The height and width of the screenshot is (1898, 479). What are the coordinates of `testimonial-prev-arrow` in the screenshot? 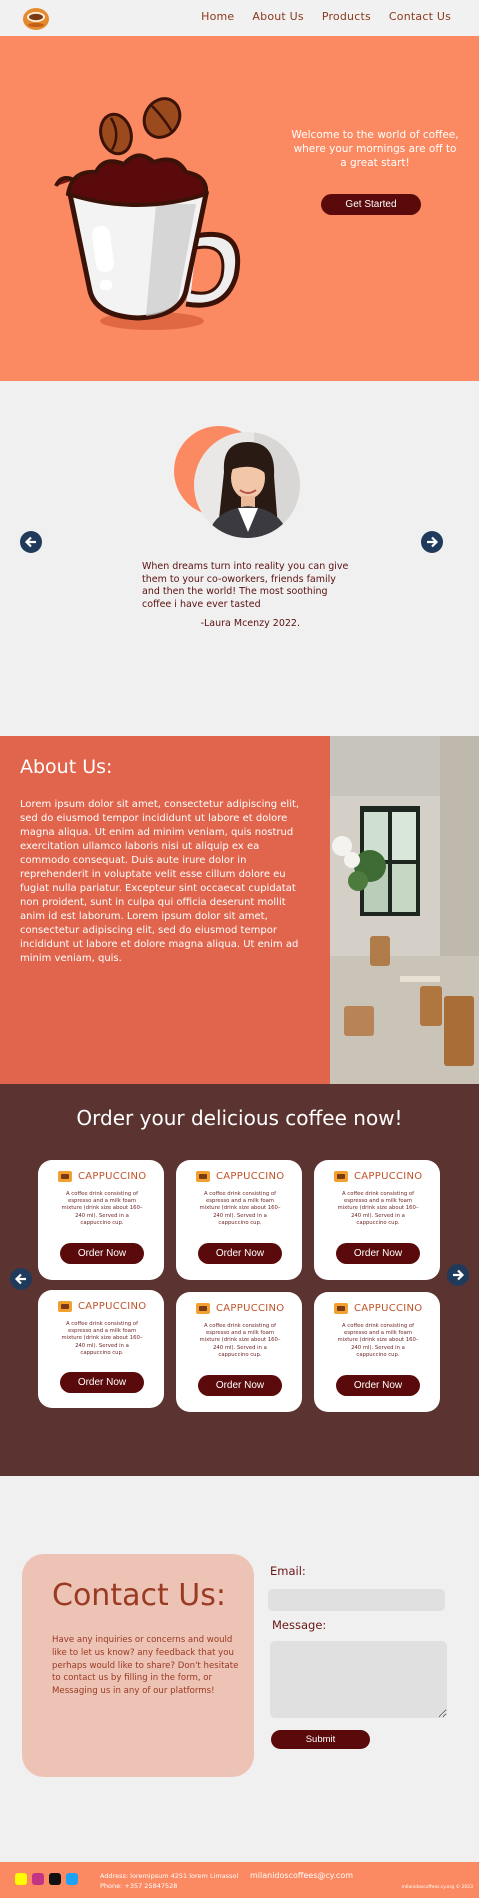 It's located at (31, 542).